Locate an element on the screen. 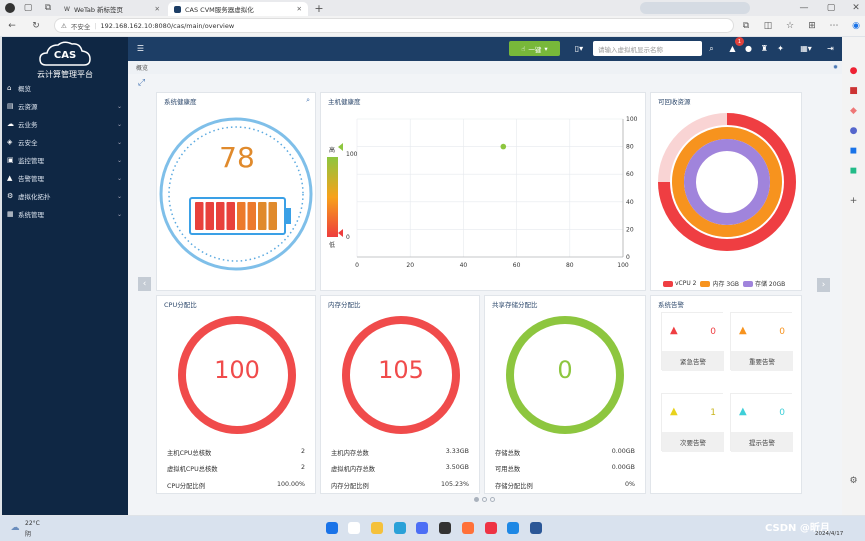 The image size is (865, 541). menu-toggle-icon: ☰ is located at coordinates (140, 48).